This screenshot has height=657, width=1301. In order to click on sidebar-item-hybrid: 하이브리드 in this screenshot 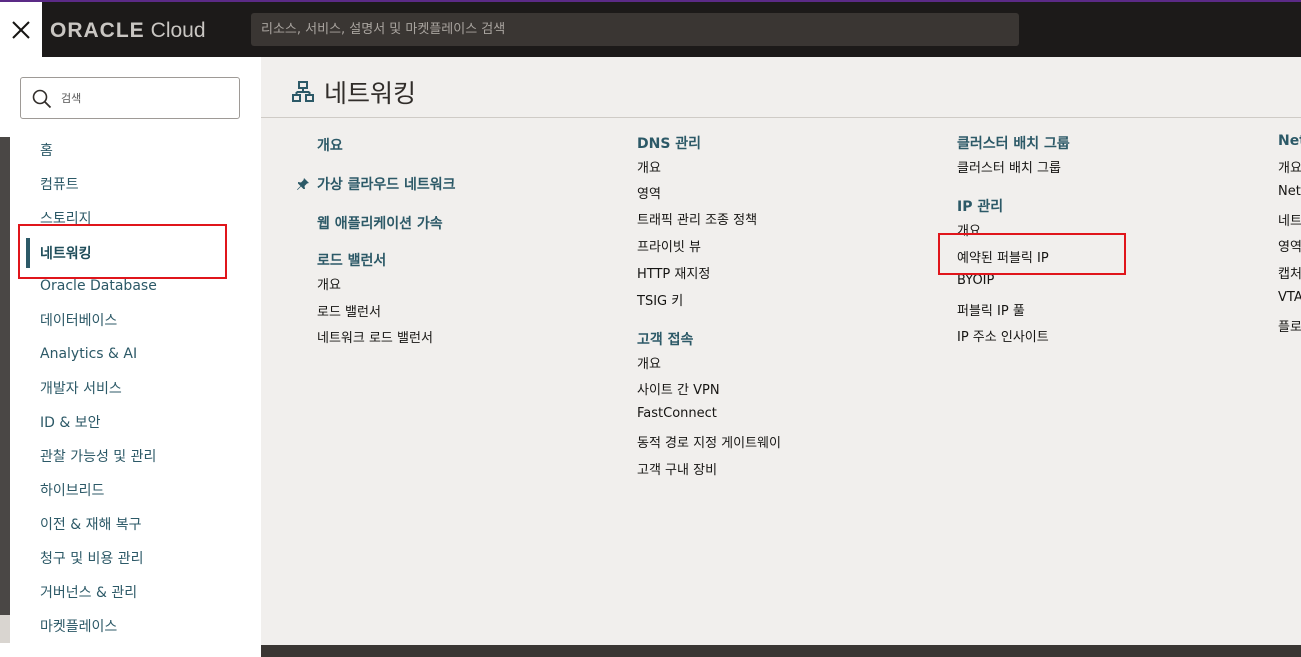, I will do `click(72, 490)`.